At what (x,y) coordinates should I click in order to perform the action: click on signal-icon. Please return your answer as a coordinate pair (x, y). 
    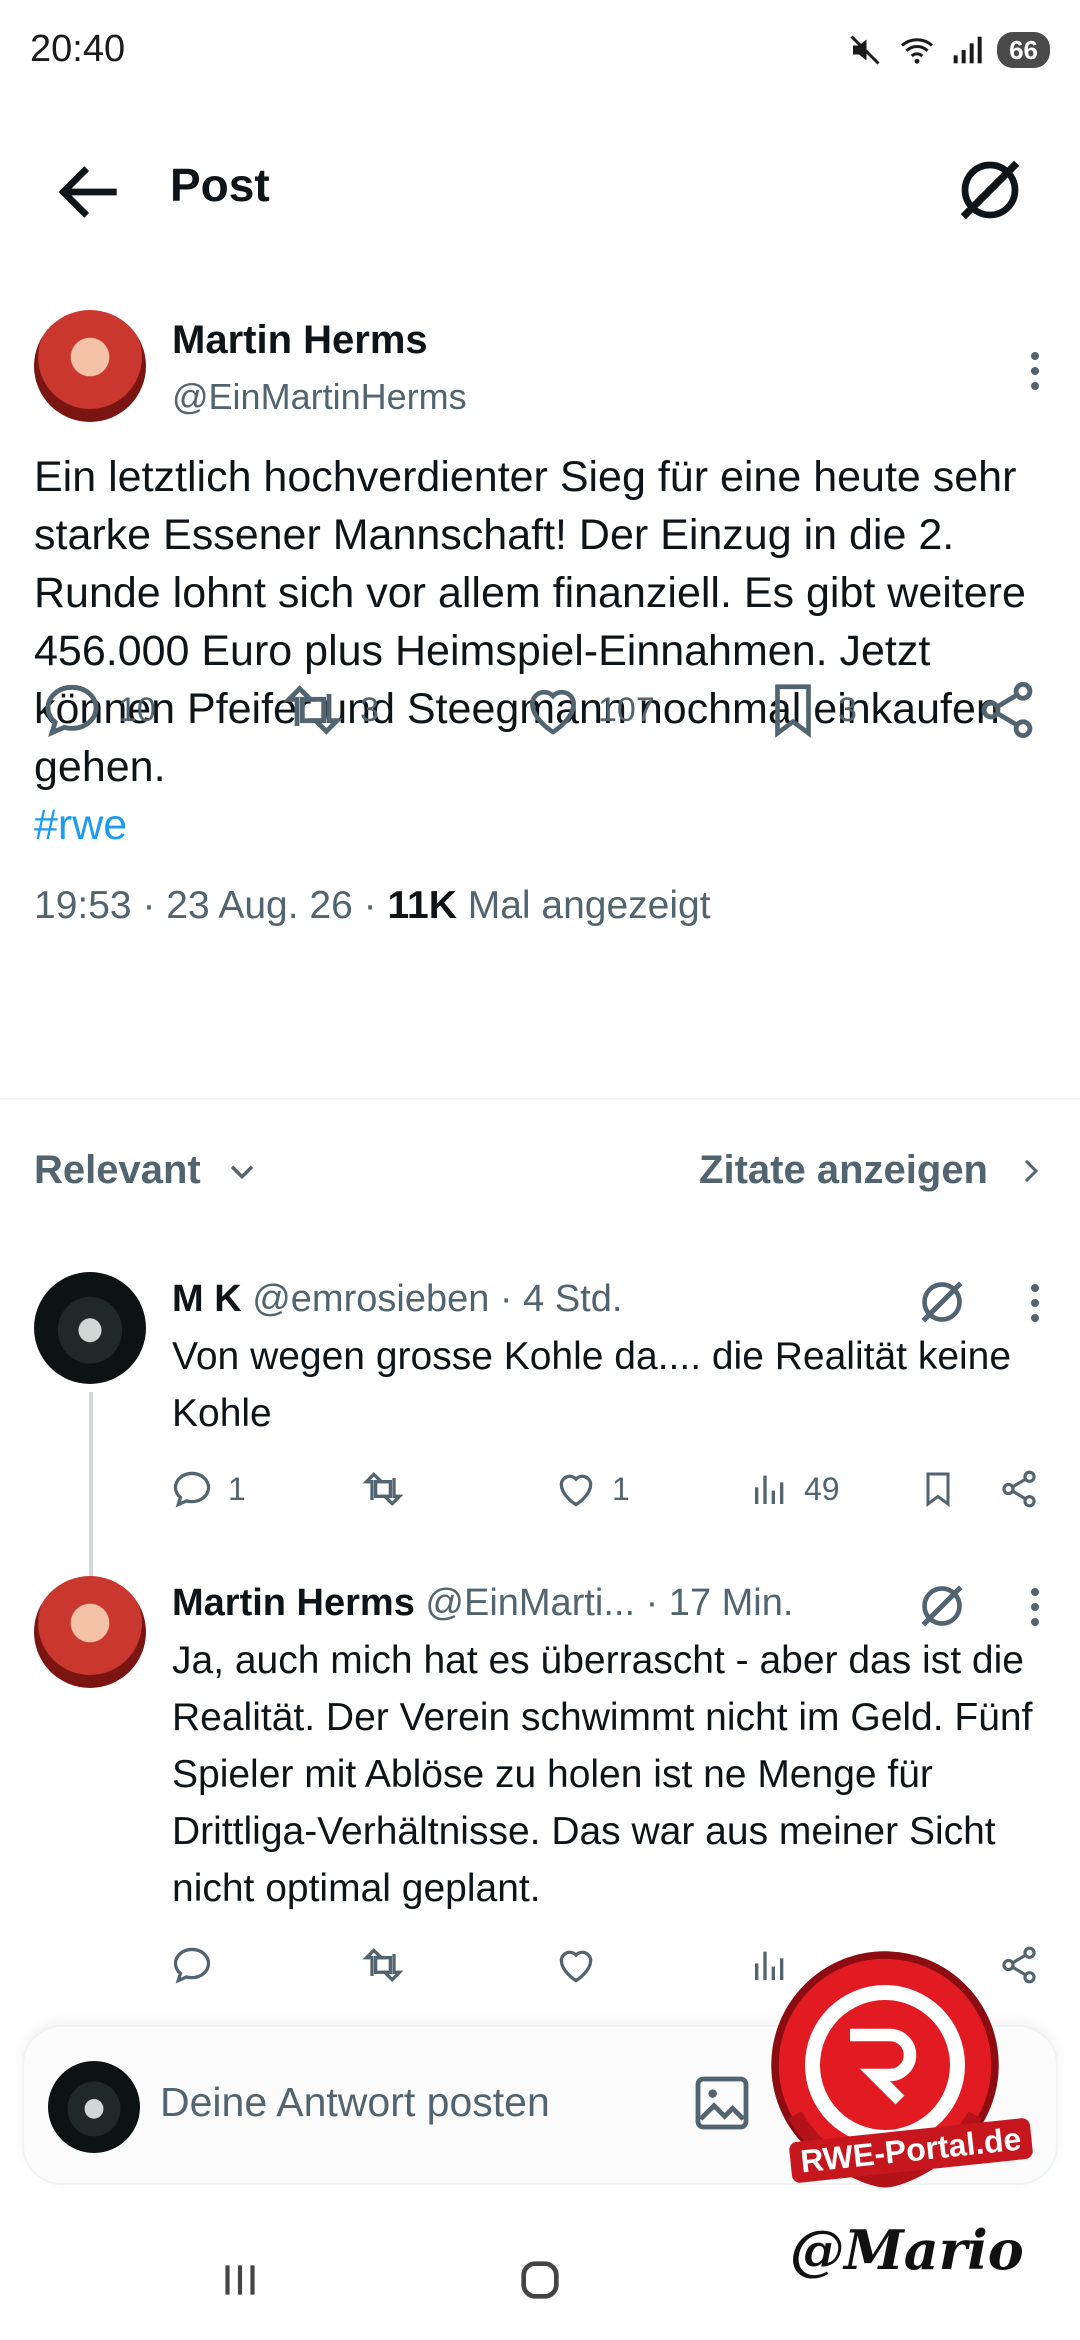
    Looking at the image, I should click on (967, 50).